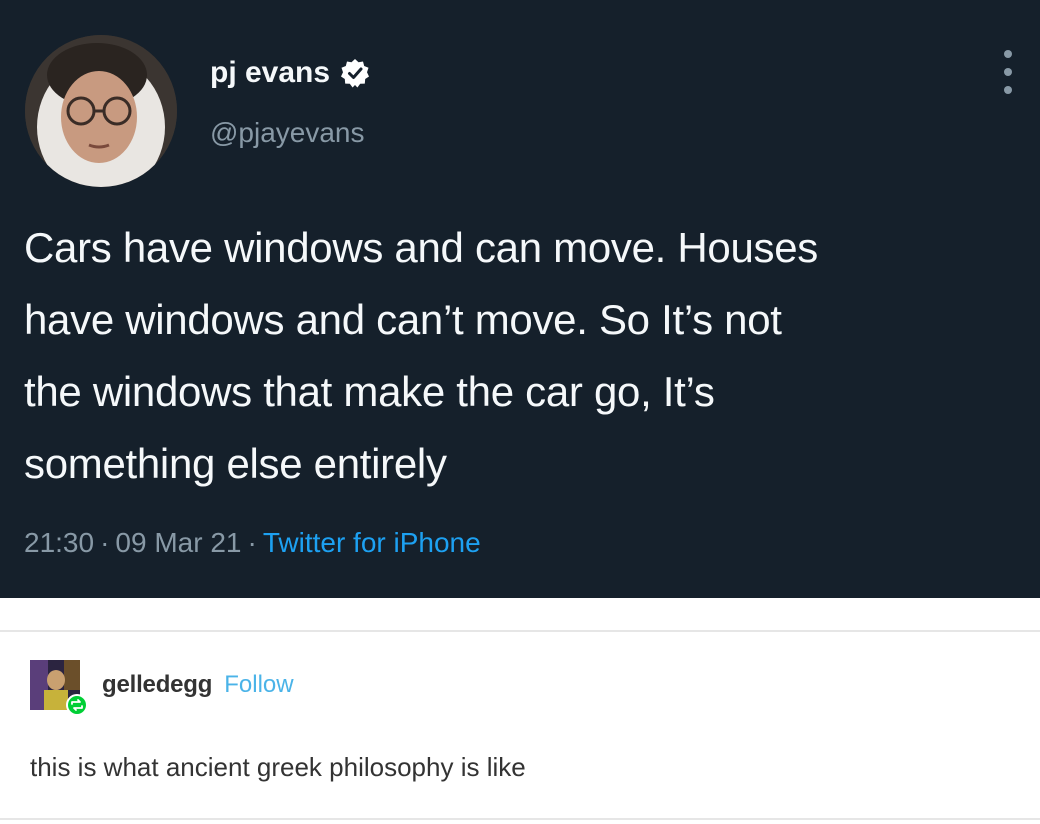  Describe the element at coordinates (270, 73) in the screenshot. I see `display-name: pj evans` at that location.